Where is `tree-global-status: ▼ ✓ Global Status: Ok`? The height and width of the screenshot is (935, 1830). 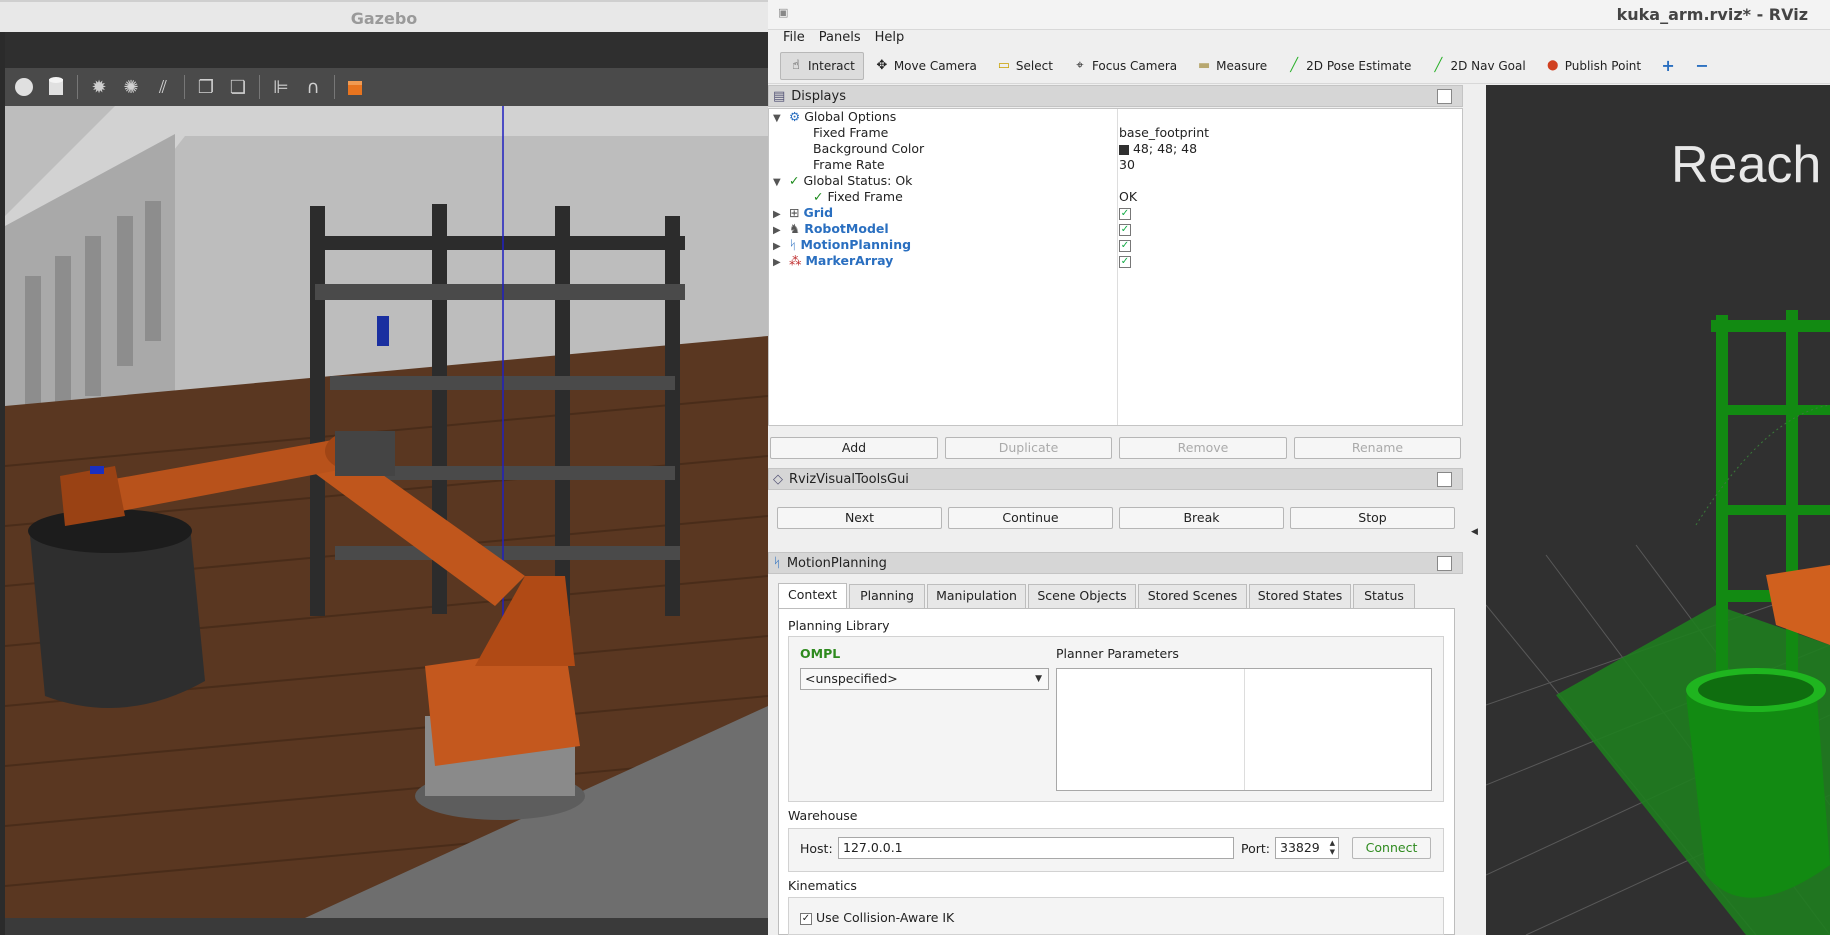 tree-global-status: ▼ ✓ Global Status: Ok is located at coordinates (842, 181).